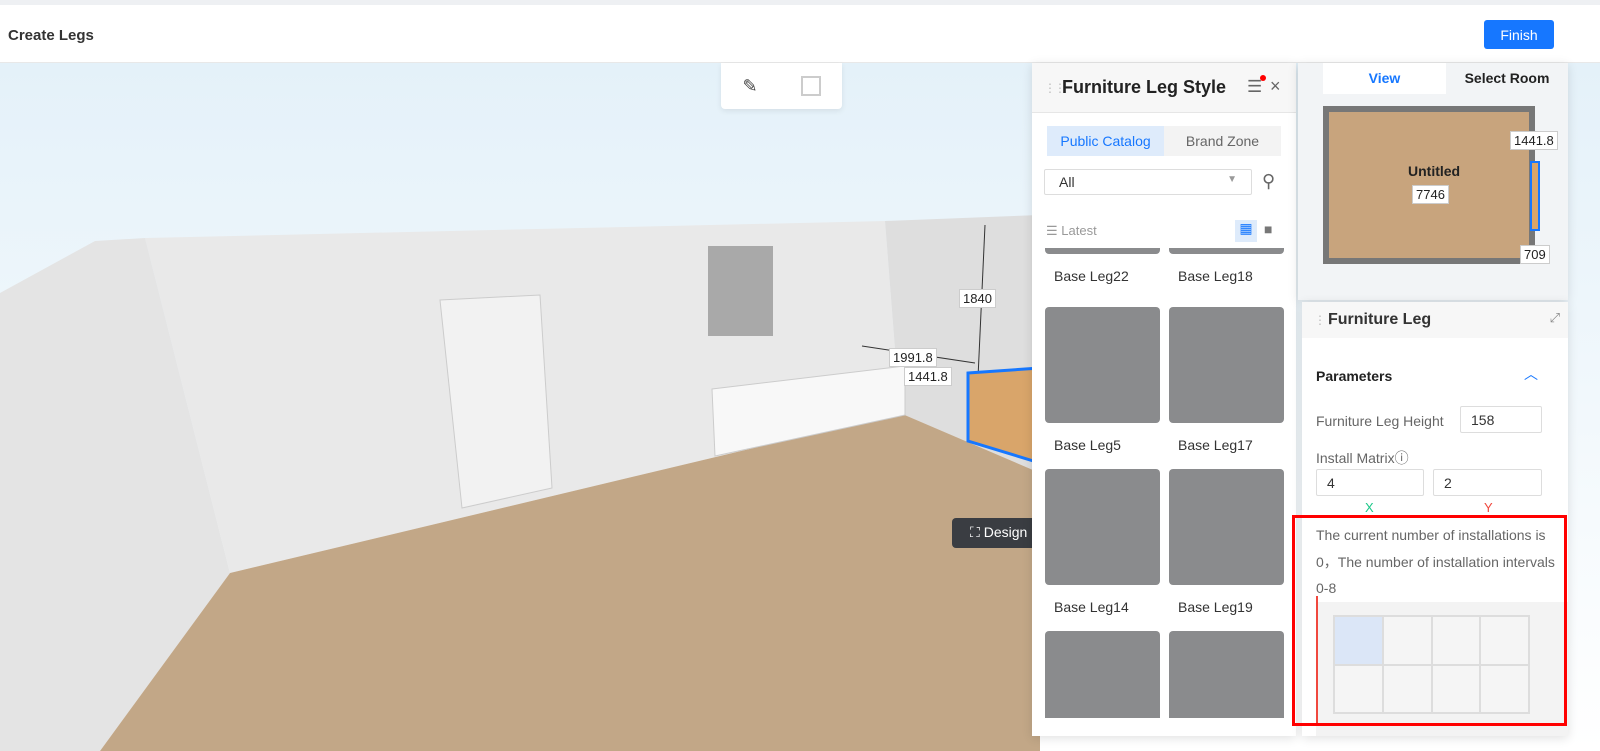 This screenshot has width=1600, height=751. Describe the element at coordinates (1555, 318) in the screenshot. I see `expand-icon: ⤢` at that location.